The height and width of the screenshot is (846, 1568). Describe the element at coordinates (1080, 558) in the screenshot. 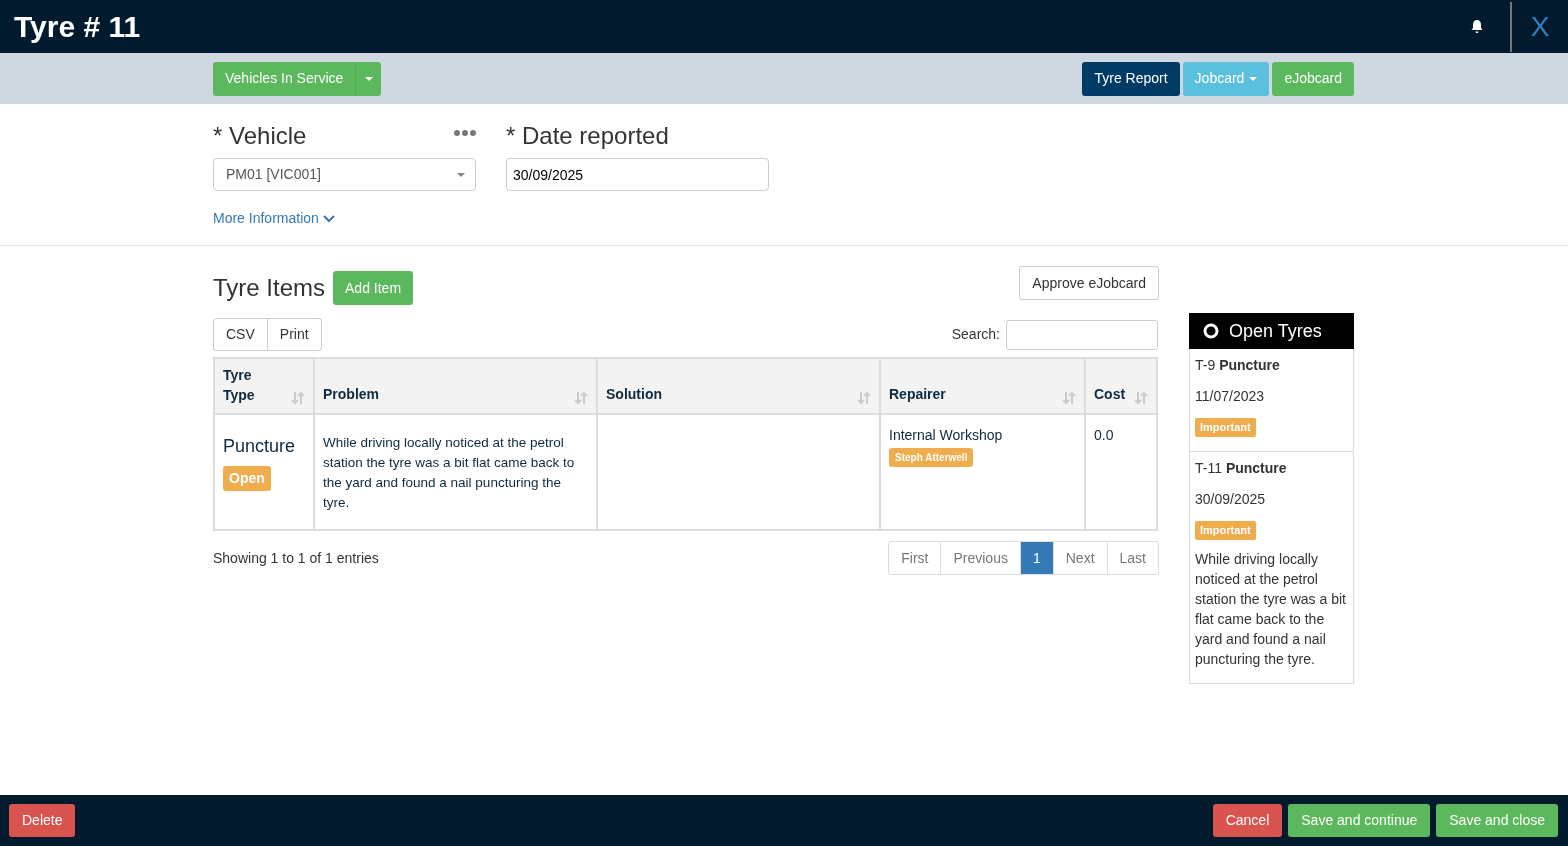

I see `pagination-button: Next` at that location.